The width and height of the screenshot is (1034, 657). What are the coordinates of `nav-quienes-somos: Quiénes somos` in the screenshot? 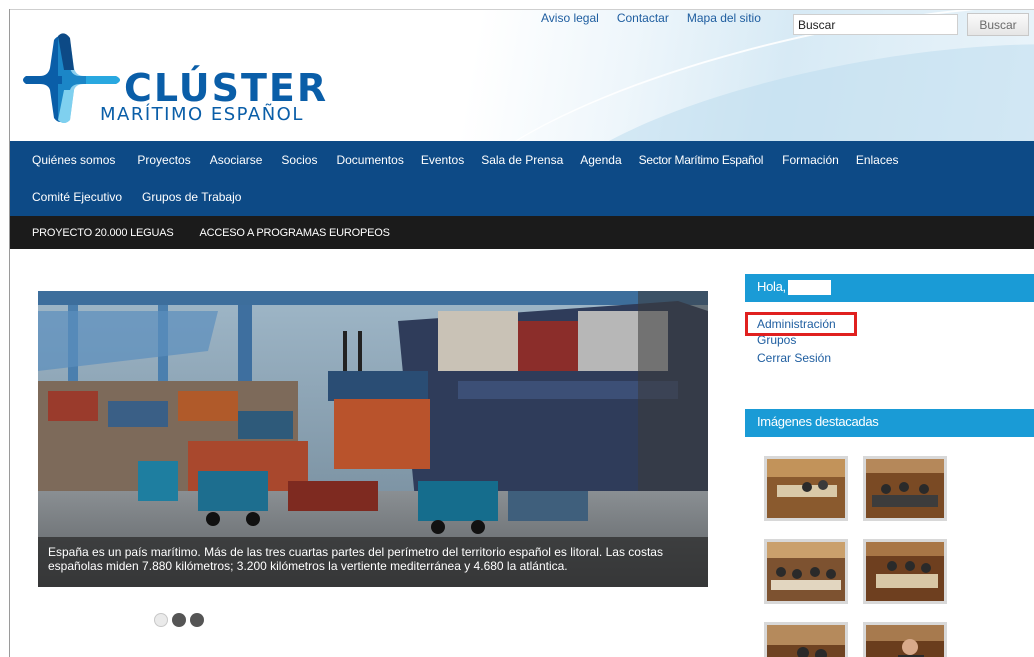 It's located at (73, 160).